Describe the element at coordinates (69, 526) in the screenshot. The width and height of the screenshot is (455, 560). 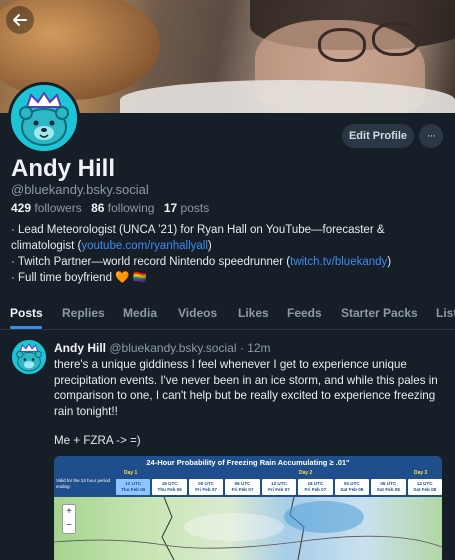
I see `zoom-out-button: −` at that location.